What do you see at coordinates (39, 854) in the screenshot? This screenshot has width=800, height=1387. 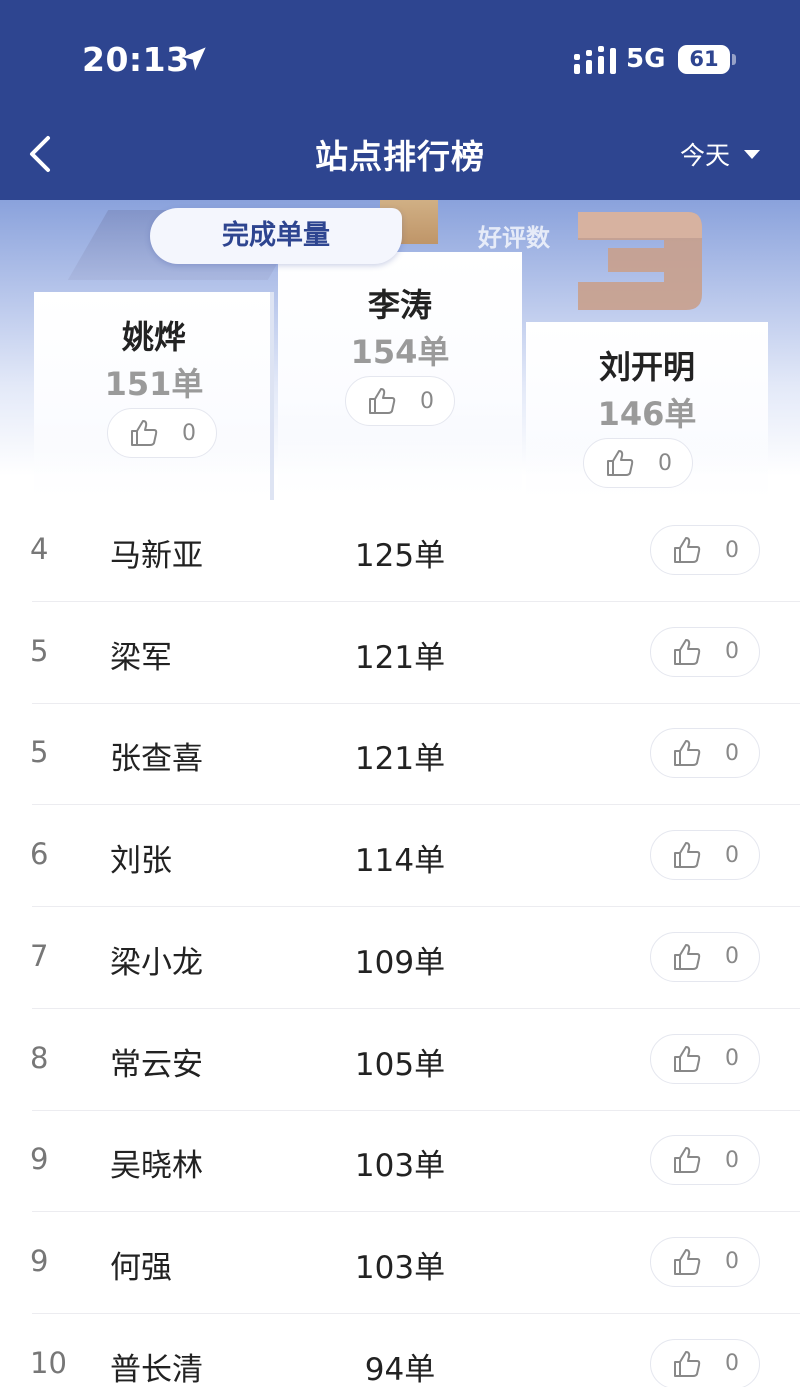 I see `rank-number: 6` at bounding box center [39, 854].